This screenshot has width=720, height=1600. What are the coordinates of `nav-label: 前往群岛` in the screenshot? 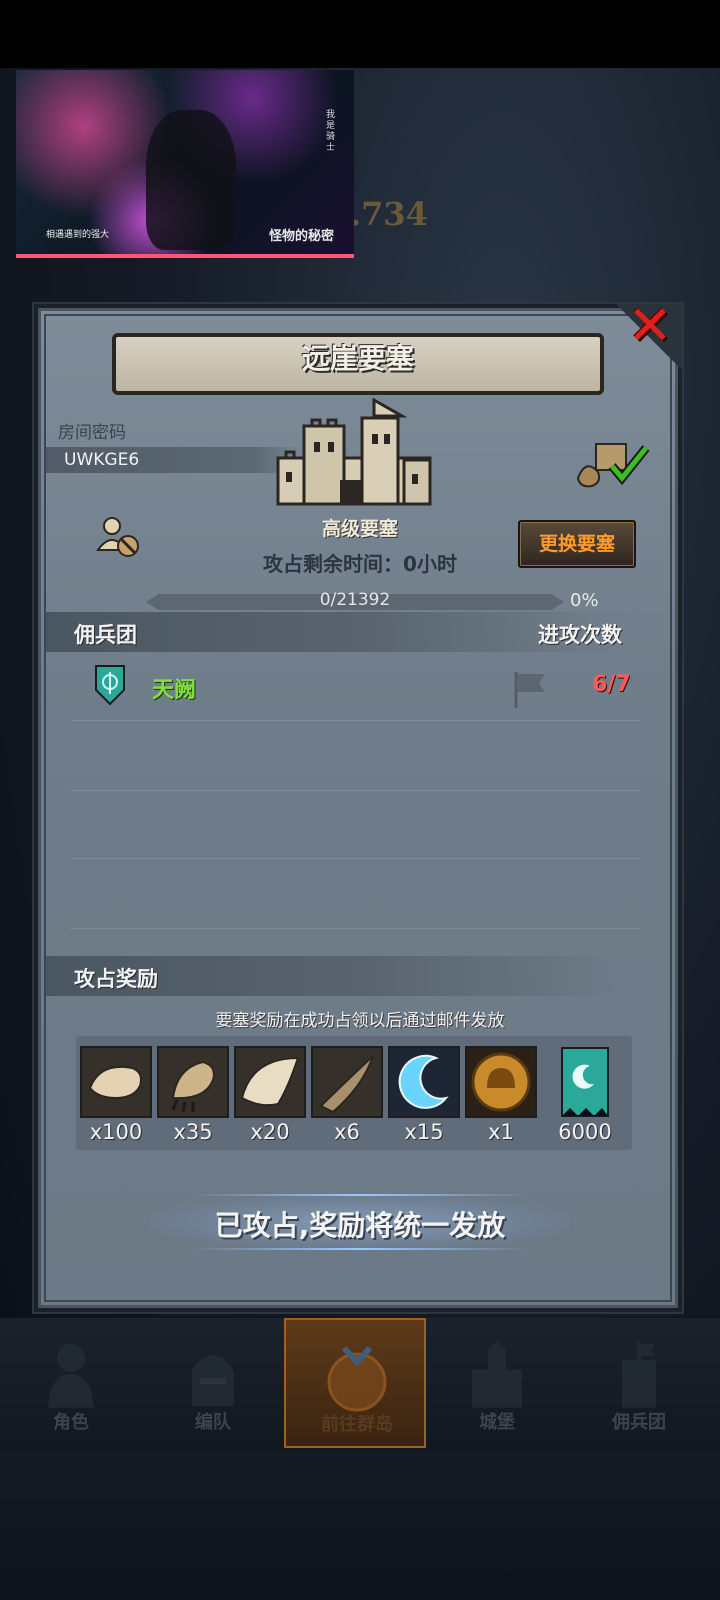 It's located at (357, 1424).